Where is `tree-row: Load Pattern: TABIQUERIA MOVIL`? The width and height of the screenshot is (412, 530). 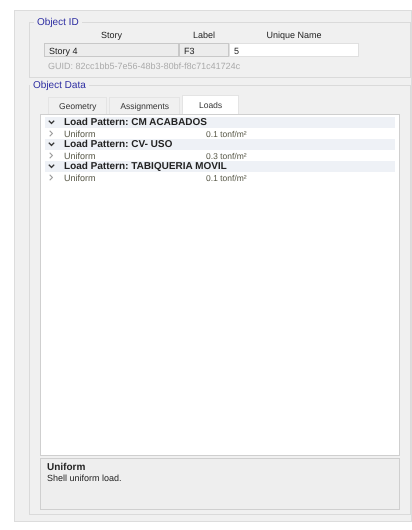 tree-row: Load Pattern: TABIQUERIA MOVIL is located at coordinates (220, 166).